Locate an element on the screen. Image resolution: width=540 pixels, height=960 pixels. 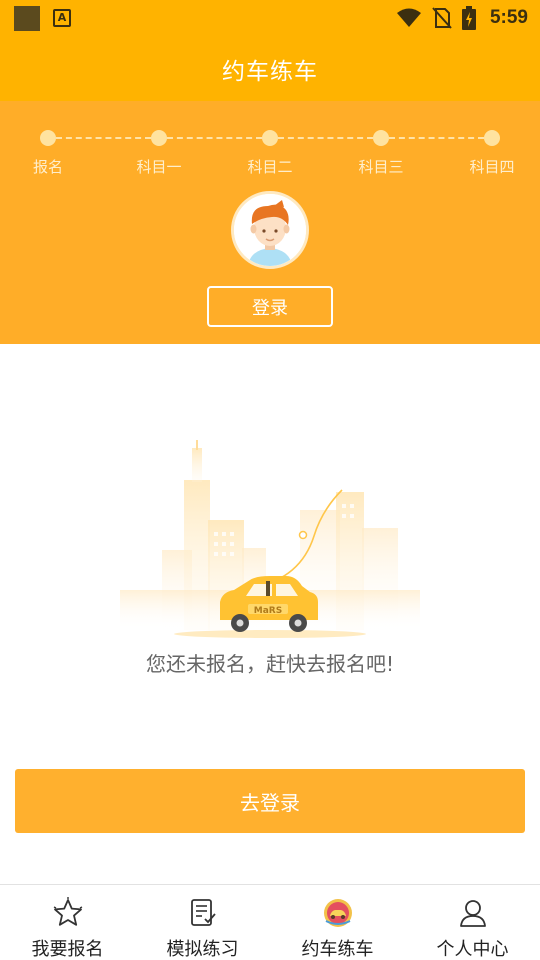
nav-label: 个人中心 is located at coordinates (472, 949).